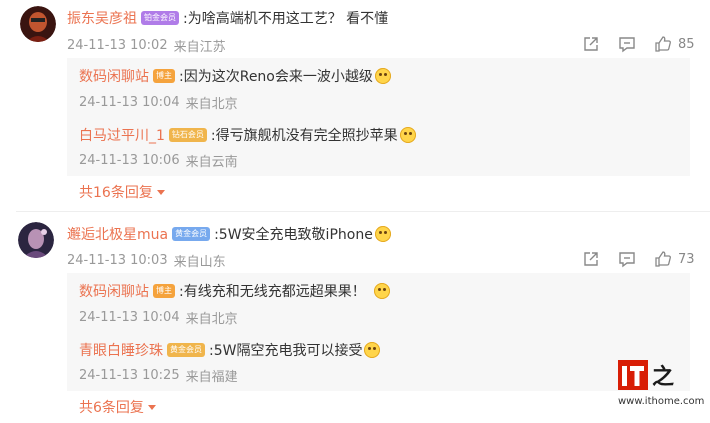  What do you see at coordinates (286, 351) in the screenshot?
I see `reply-text: :5W隔空充电我可以接受` at bounding box center [286, 351].